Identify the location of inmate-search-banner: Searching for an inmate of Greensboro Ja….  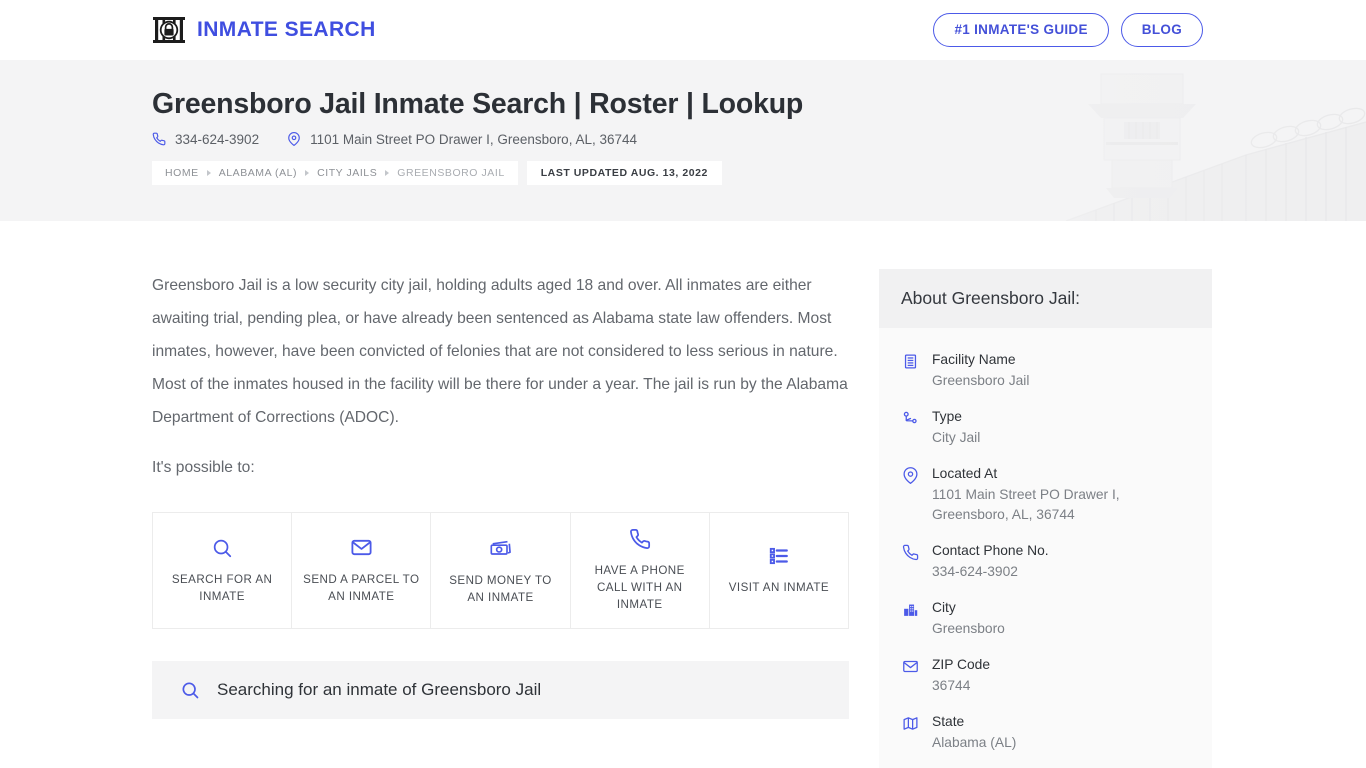
(500, 690).